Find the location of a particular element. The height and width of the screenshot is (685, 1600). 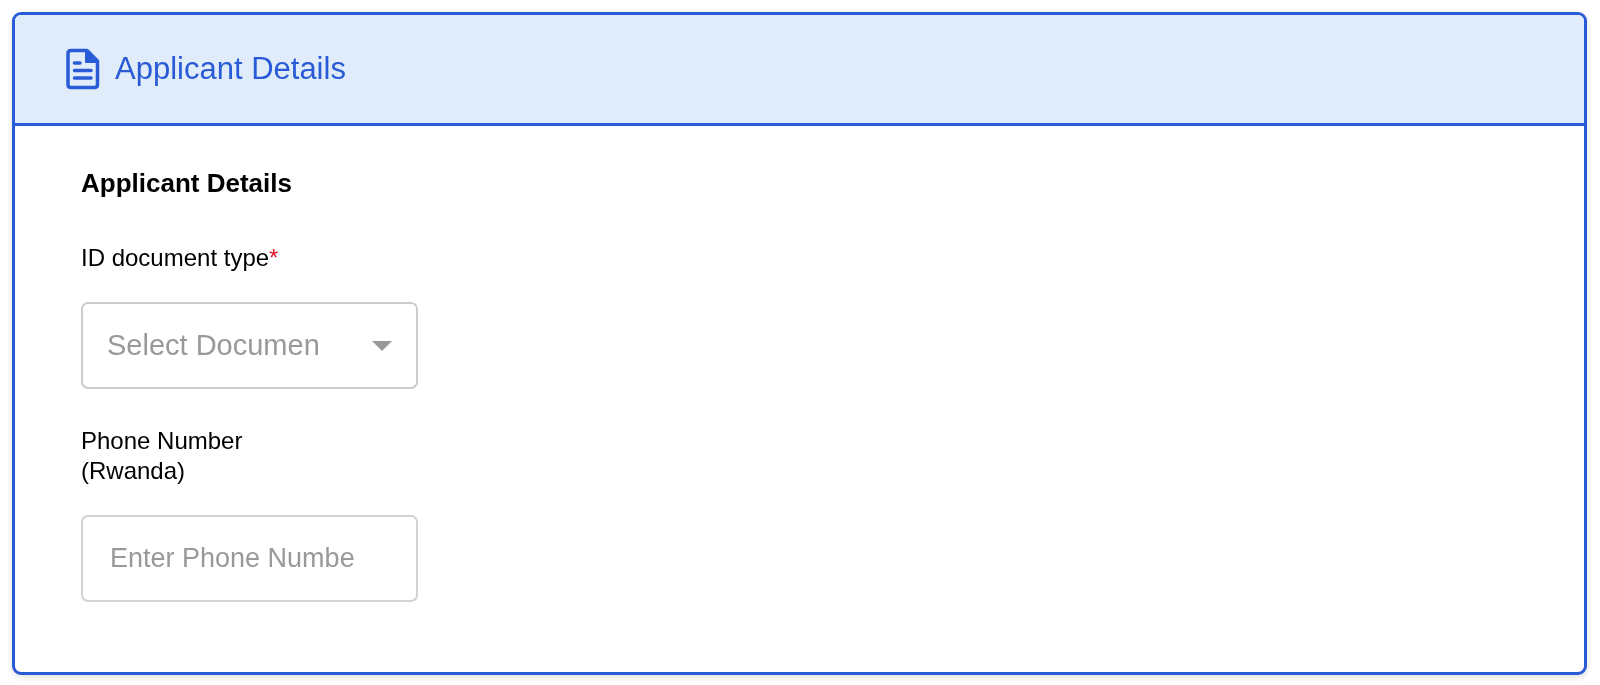

field-label: ID document type* is located at coordinates (180, 258).